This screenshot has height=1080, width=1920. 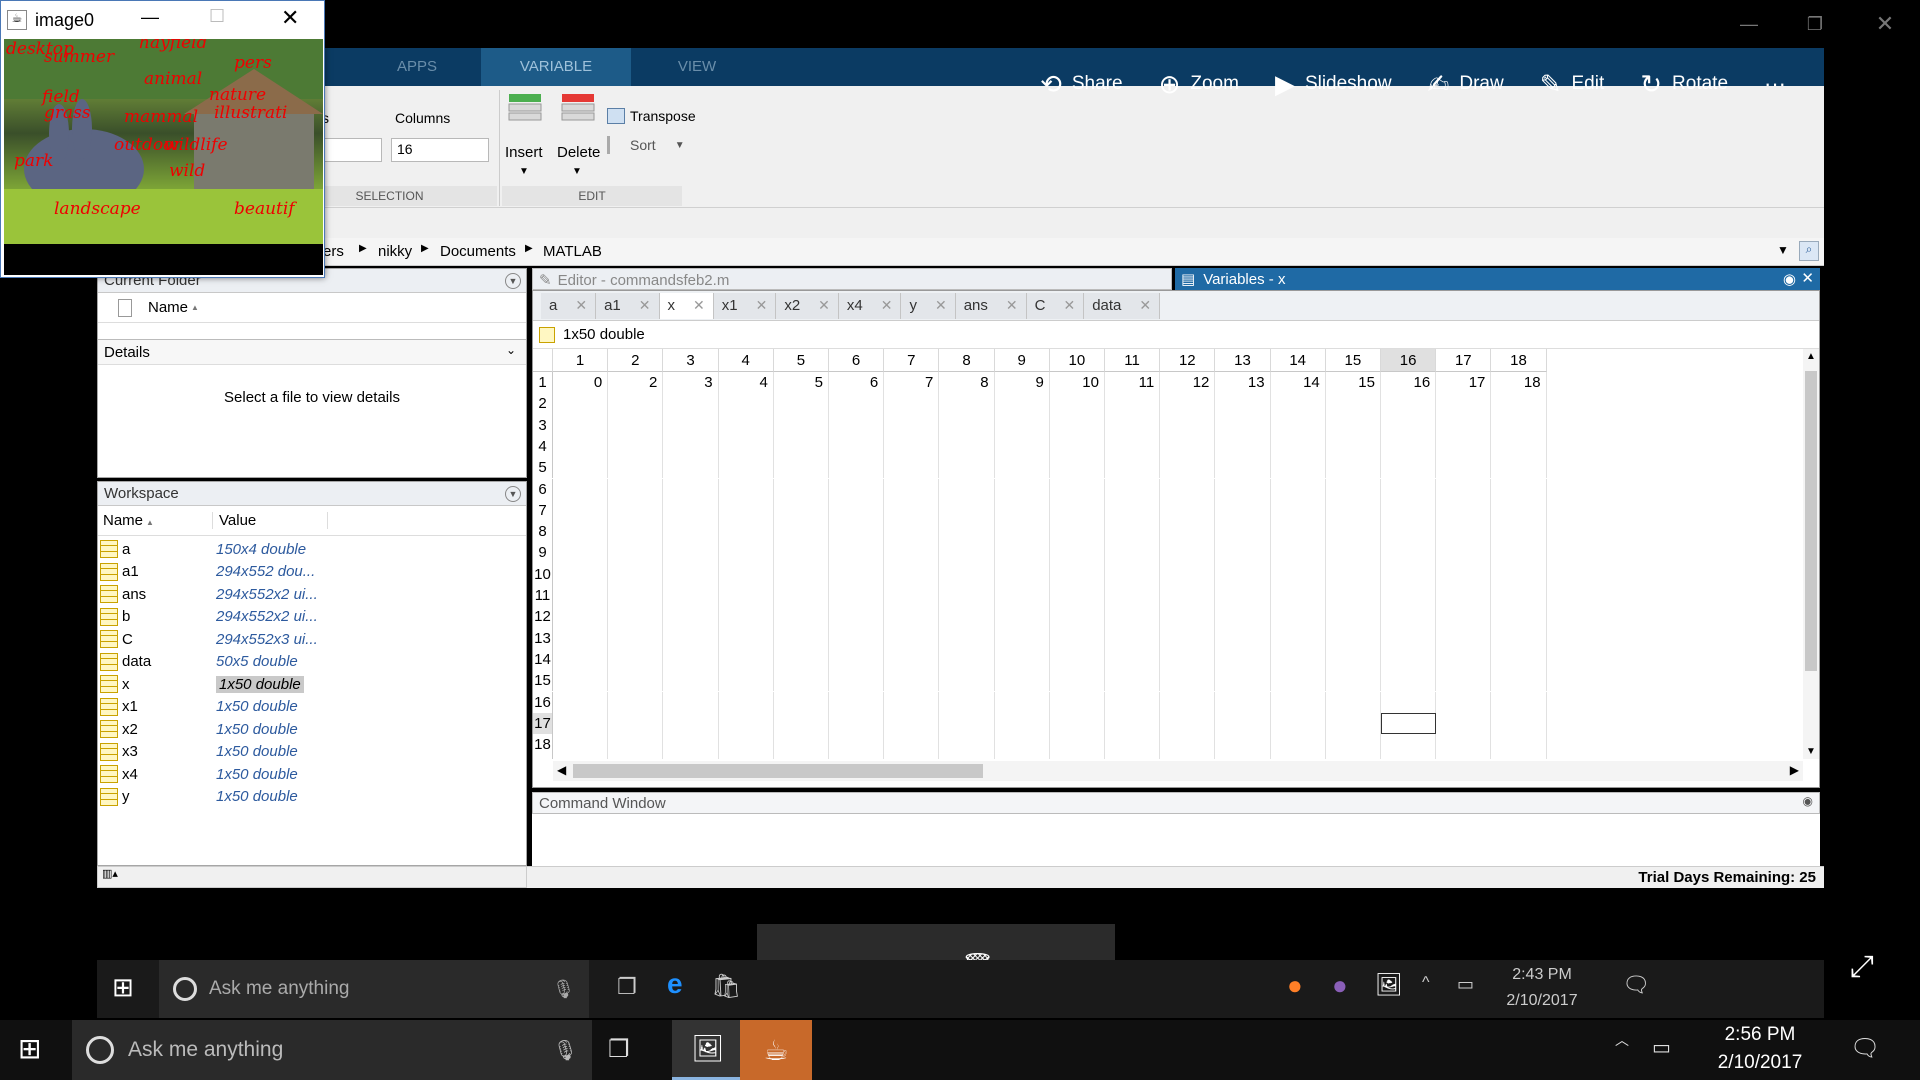 What do you see at coordinates (395, 251) in the screenshot?
I see `path-segment: nikky` at bounding box center [395, 251].